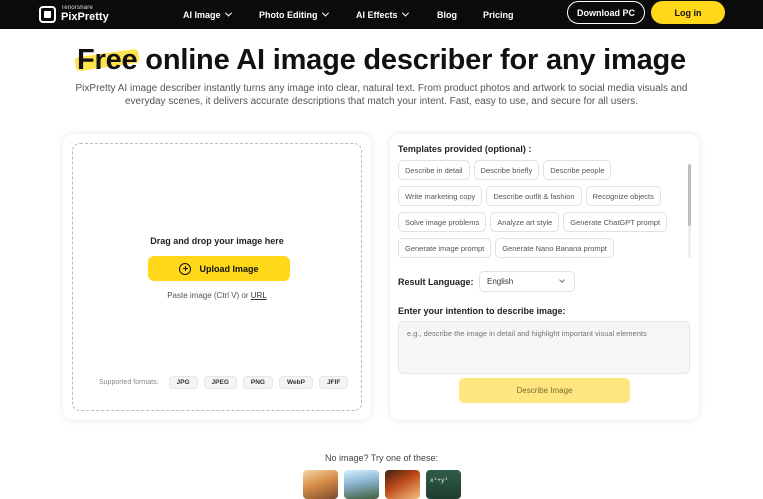 This screenshot has height=499, width=763. Describe the element at coordinates (527, 281) in the screenshot. I see `result-language-select: English` at that location.